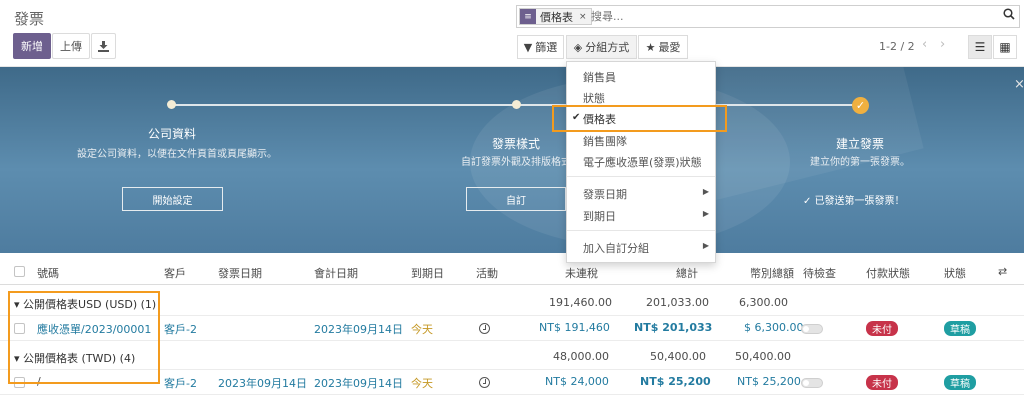  I want to click on group-currency-total: 6,300.00, so click(763, 302).